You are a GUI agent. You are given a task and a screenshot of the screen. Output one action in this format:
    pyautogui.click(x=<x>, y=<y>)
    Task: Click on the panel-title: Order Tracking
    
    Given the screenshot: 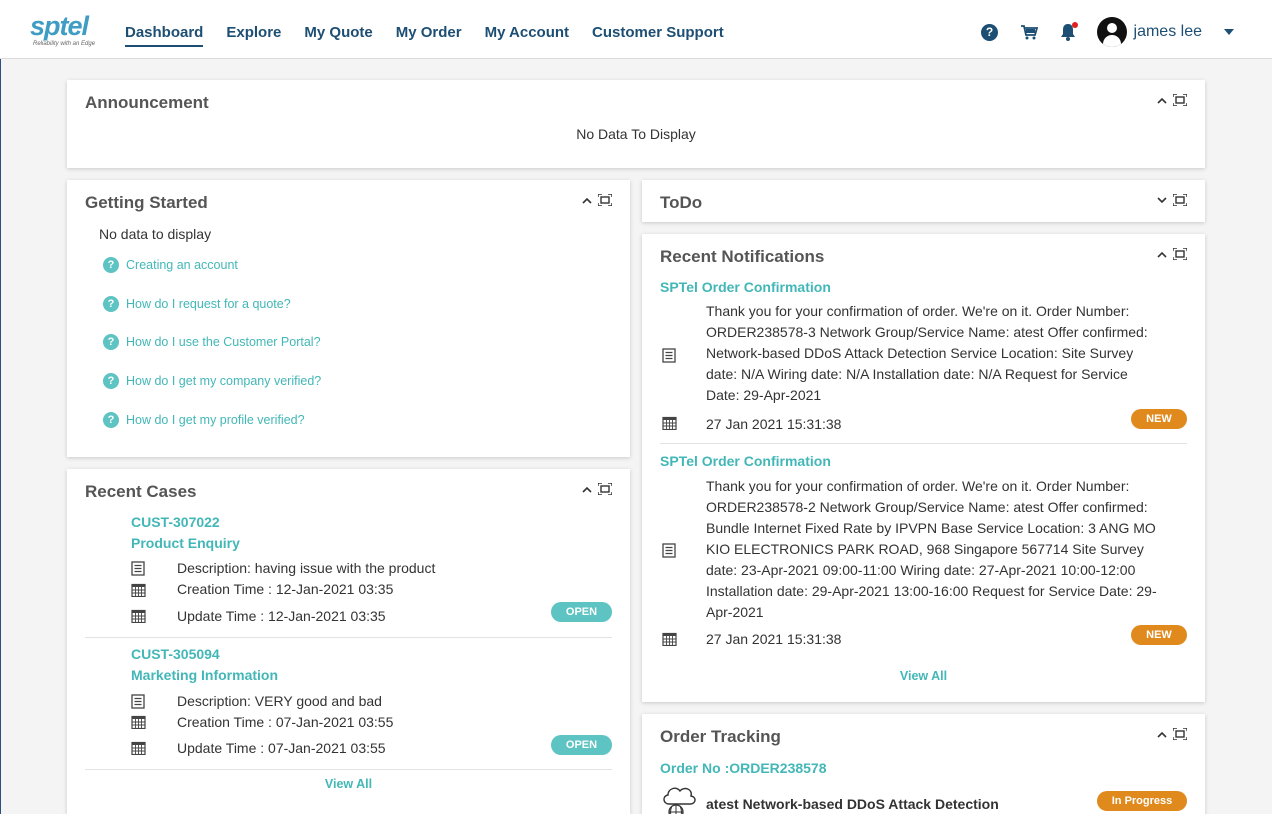 What is the action you would take?
    pyautogui.click(x=720, y=736)
    